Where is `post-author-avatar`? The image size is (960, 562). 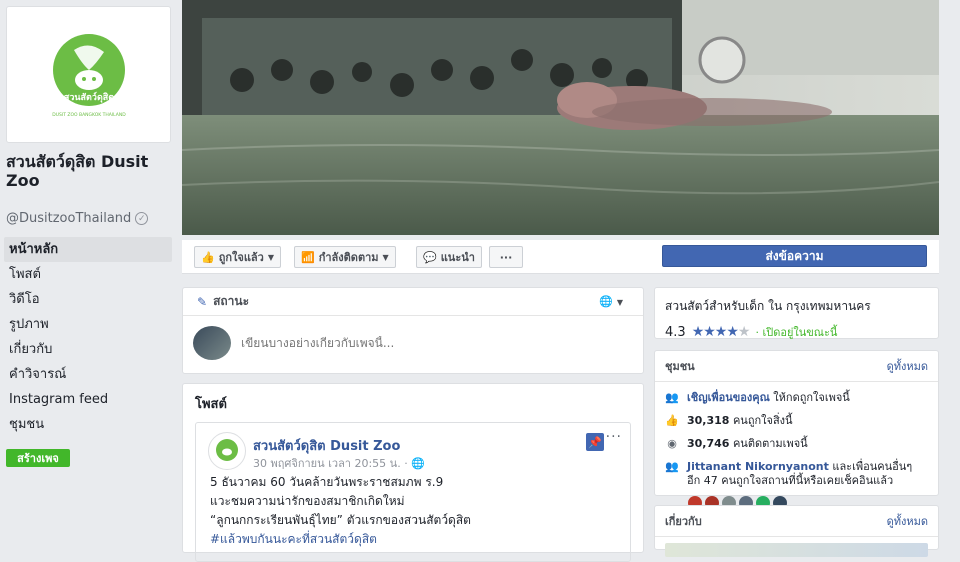
post-author-avatar is located at coordinates (227, 451).